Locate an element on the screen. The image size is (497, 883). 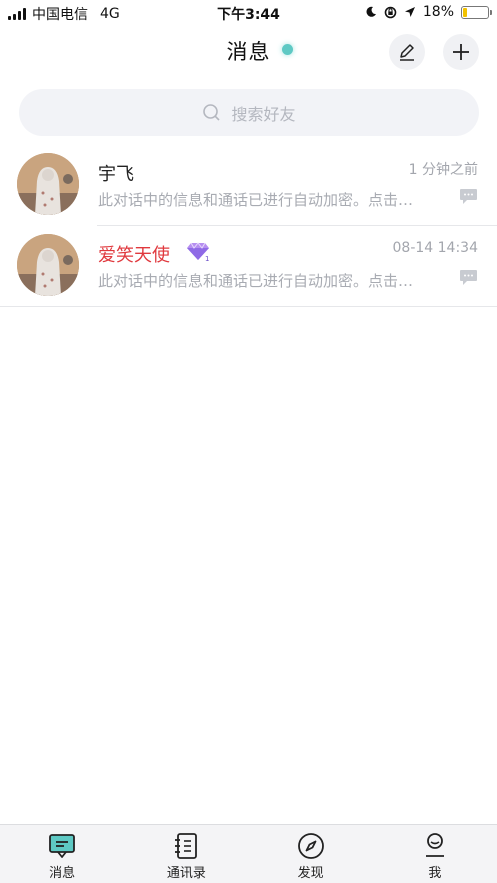
divider is located at coordinates (248, 306).